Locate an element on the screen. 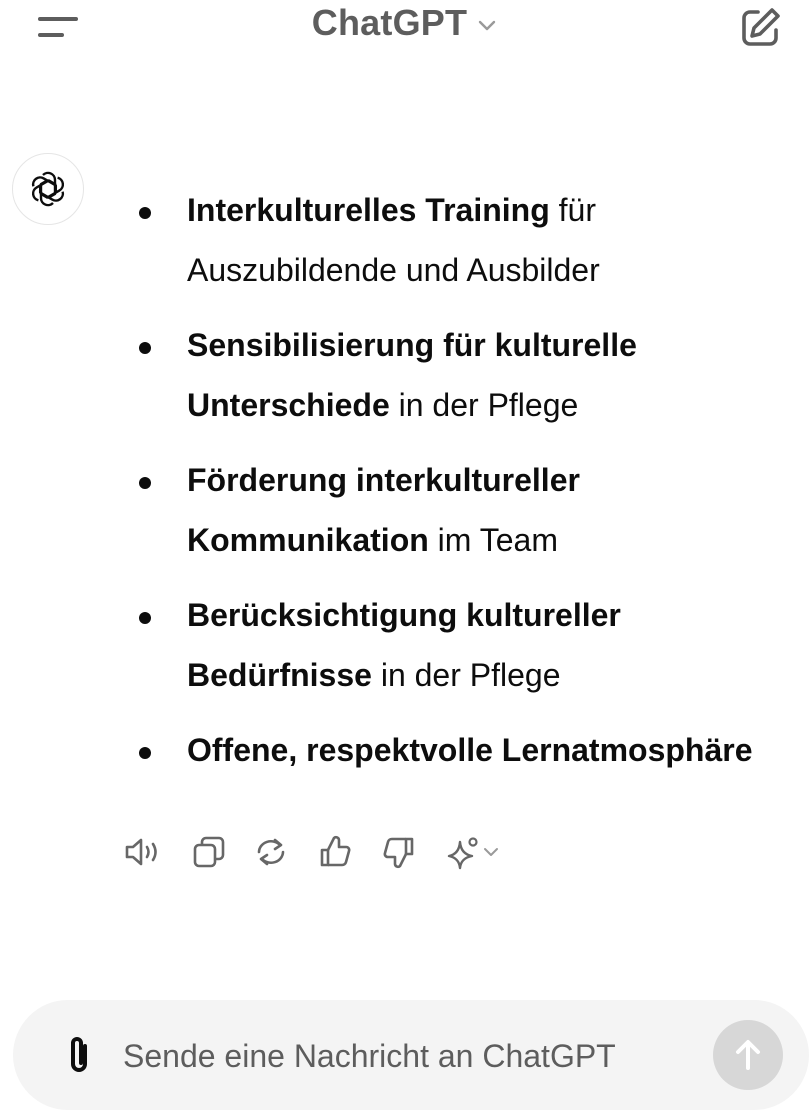 The height and width of the screenshot is (1110, 809). new-chat-icon is located at coordinates (761, 27).